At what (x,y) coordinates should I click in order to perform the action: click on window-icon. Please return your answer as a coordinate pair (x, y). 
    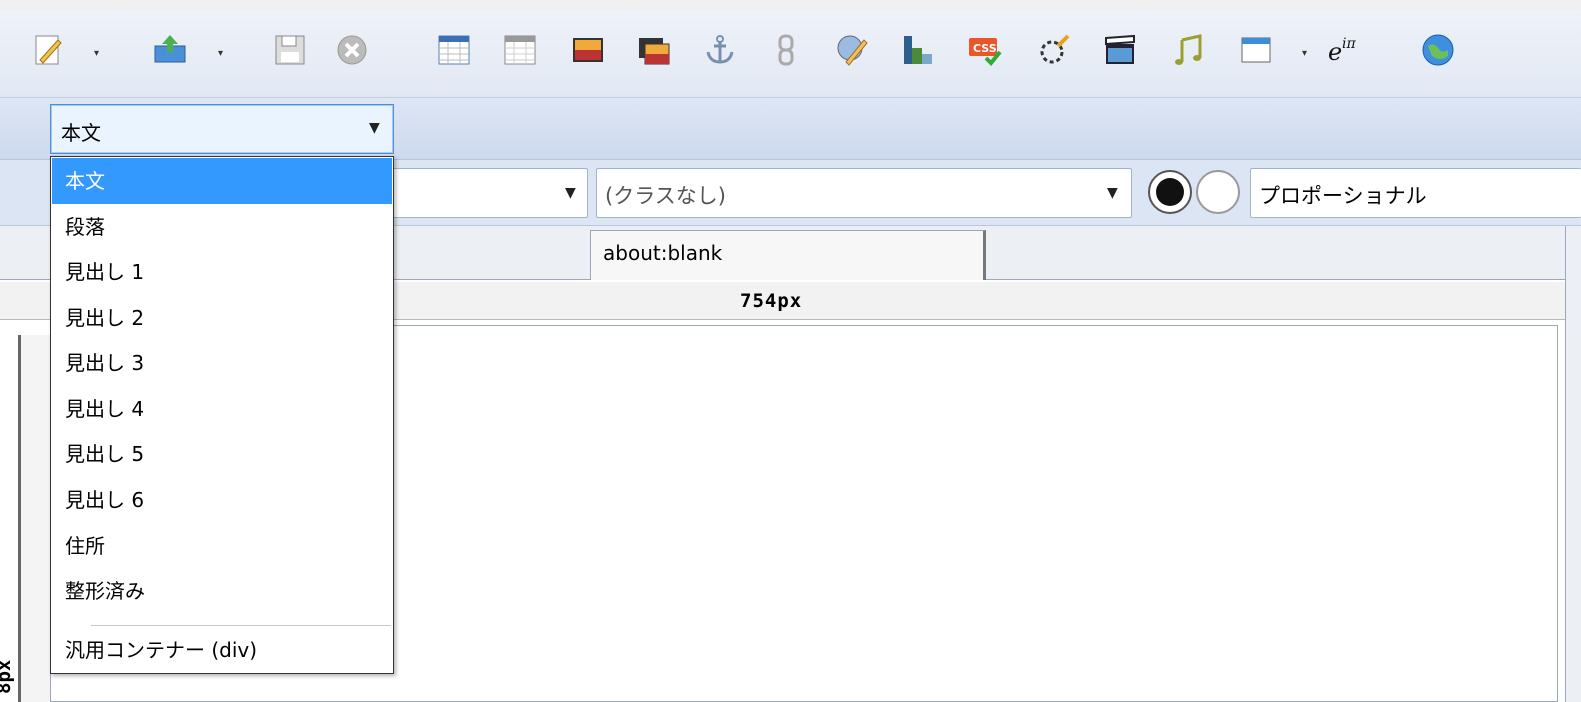
    Looking at the image, I should click on (1256, 50).